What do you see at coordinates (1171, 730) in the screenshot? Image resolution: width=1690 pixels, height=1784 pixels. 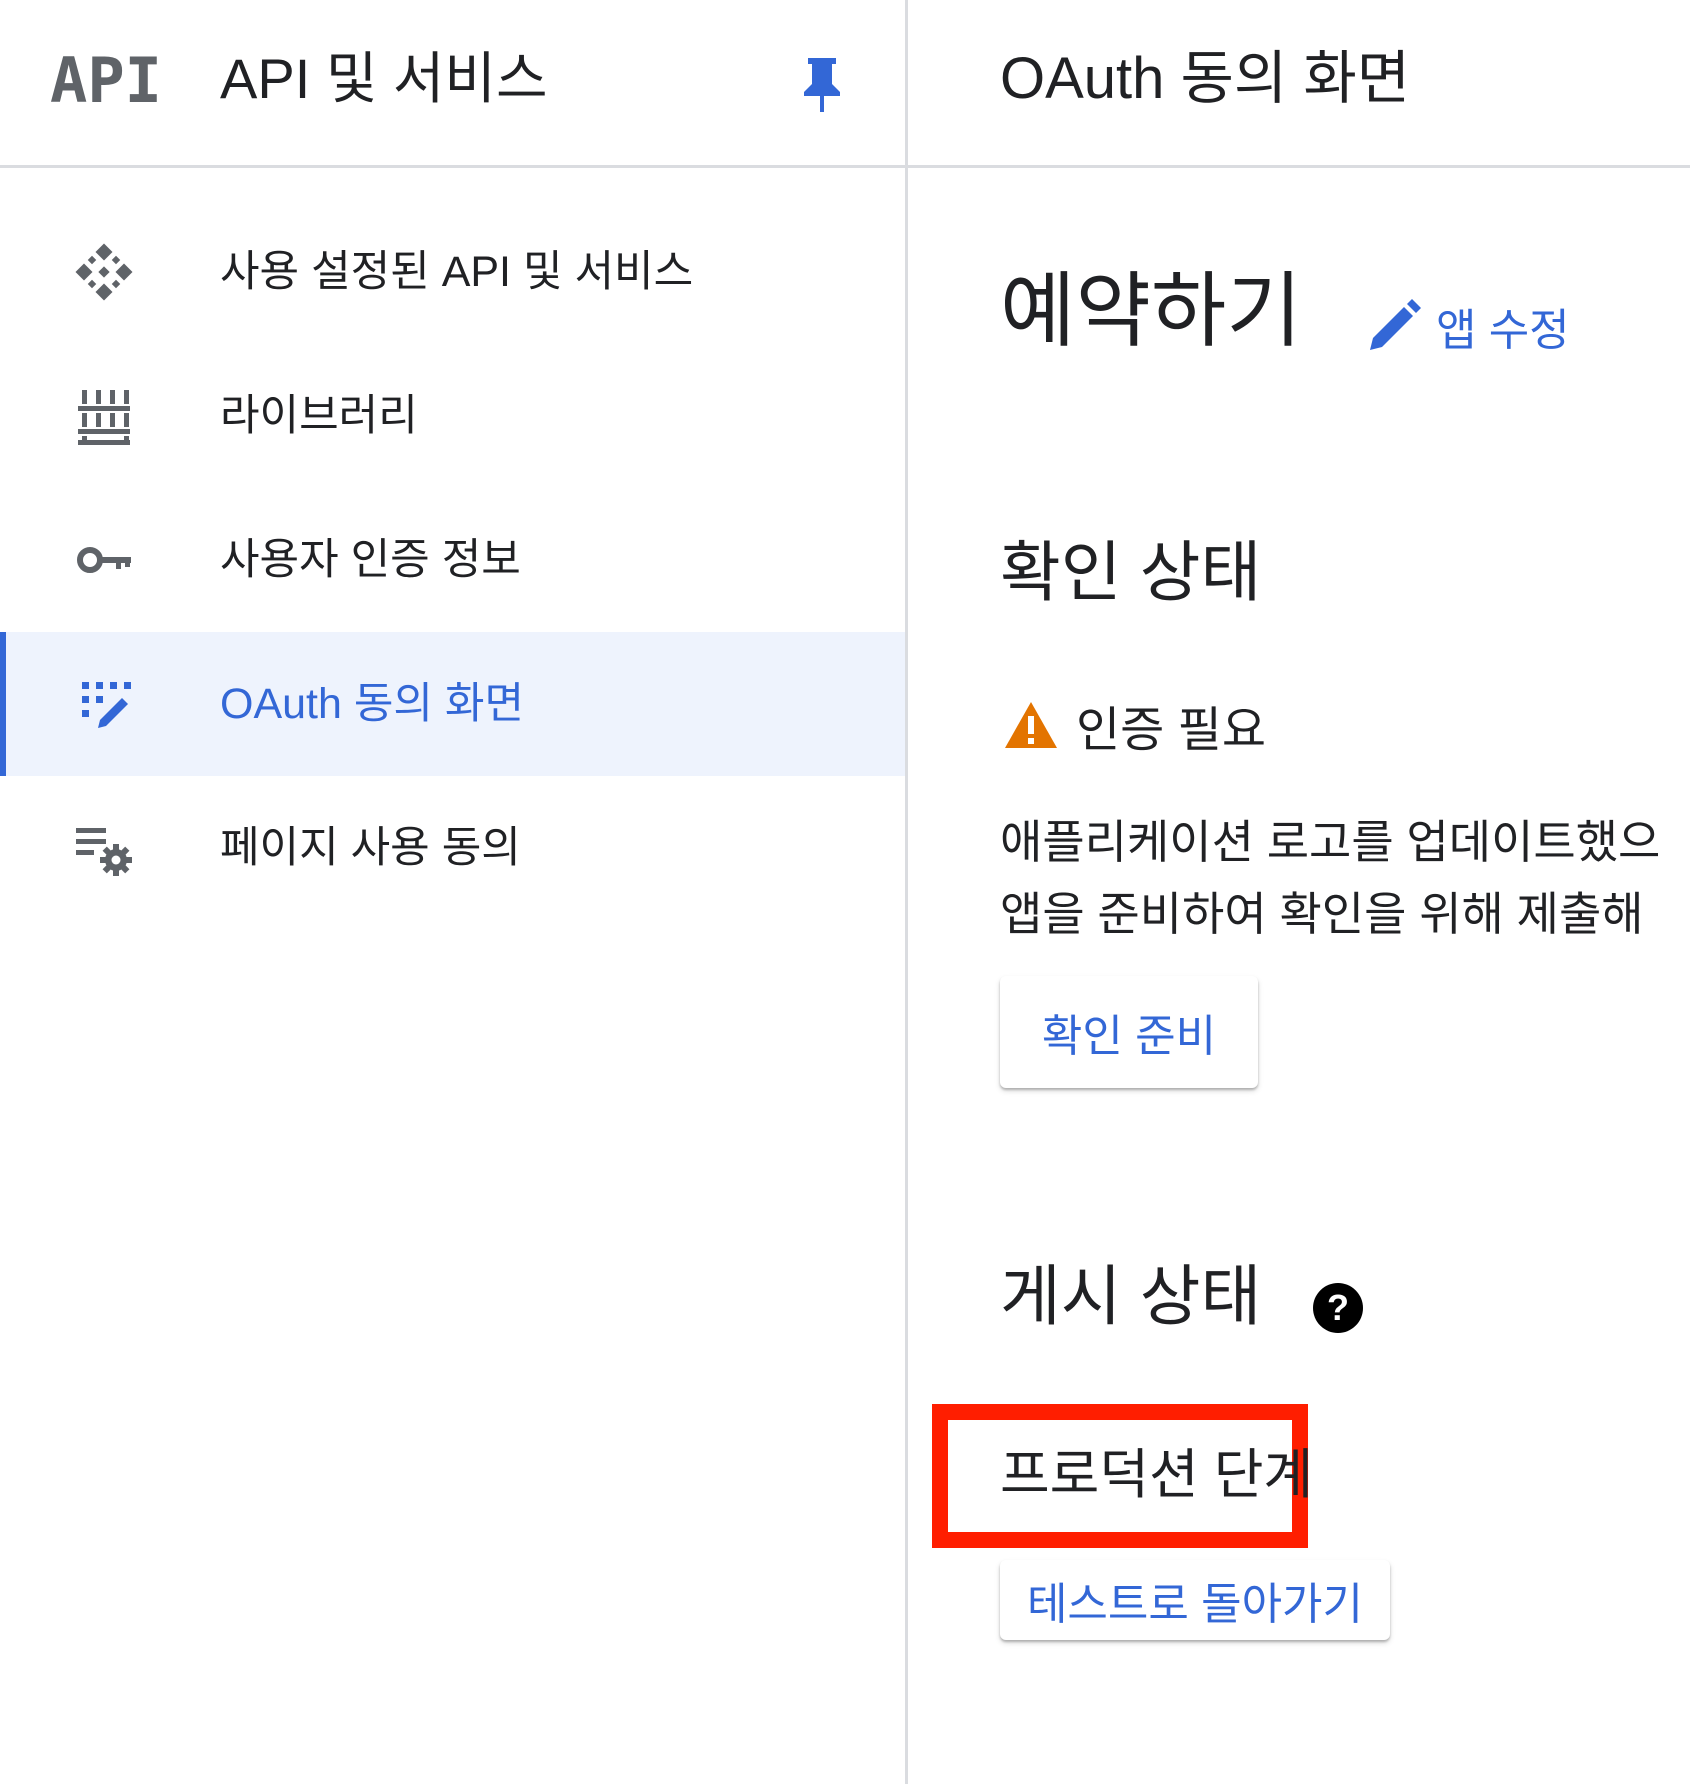 I see `verification-status-text: 인증 필요` at bounding box center [1171, 730].